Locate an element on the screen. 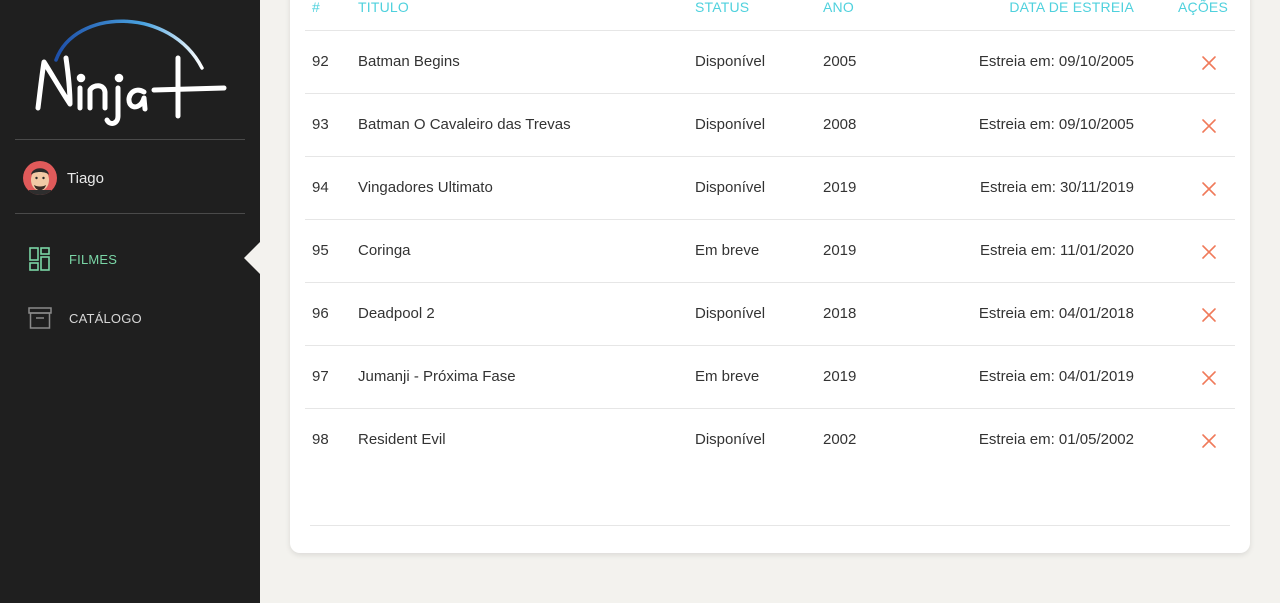 The image size is (1280, 603). sidebar-item-label: CATÁLOGO is located at coordinates (105, 318).